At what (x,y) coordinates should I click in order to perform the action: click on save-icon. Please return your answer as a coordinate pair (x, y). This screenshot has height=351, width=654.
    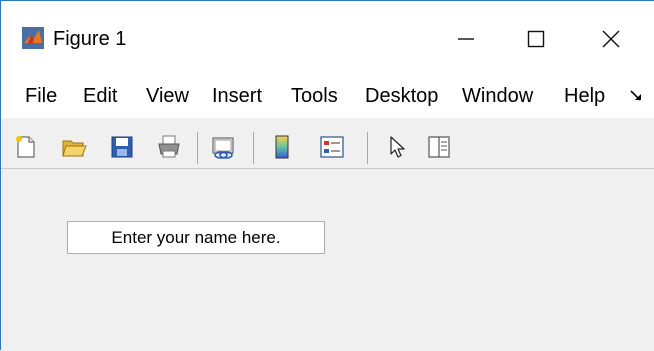
    Looking at the image, I should click on (122, 147).